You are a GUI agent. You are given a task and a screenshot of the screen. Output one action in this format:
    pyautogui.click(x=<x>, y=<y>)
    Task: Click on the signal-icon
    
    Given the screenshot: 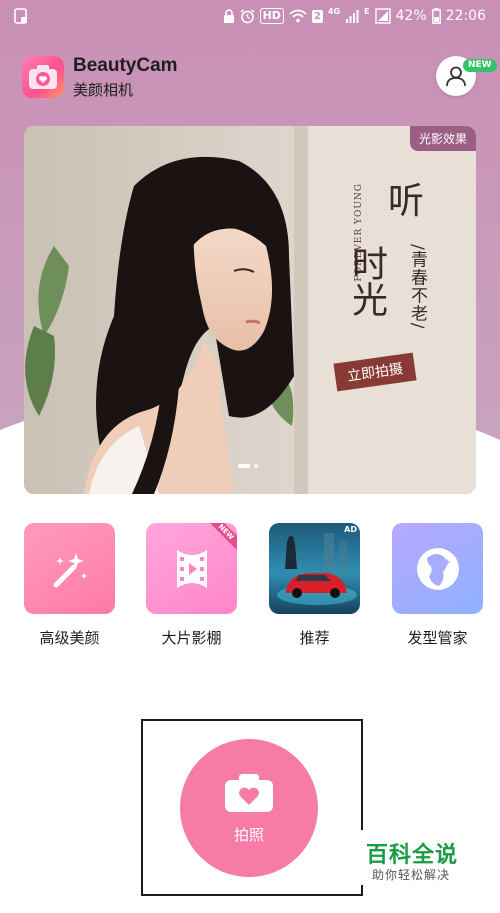 What is the action you would take?
    pyautogui.click(x=352, y=16)
    